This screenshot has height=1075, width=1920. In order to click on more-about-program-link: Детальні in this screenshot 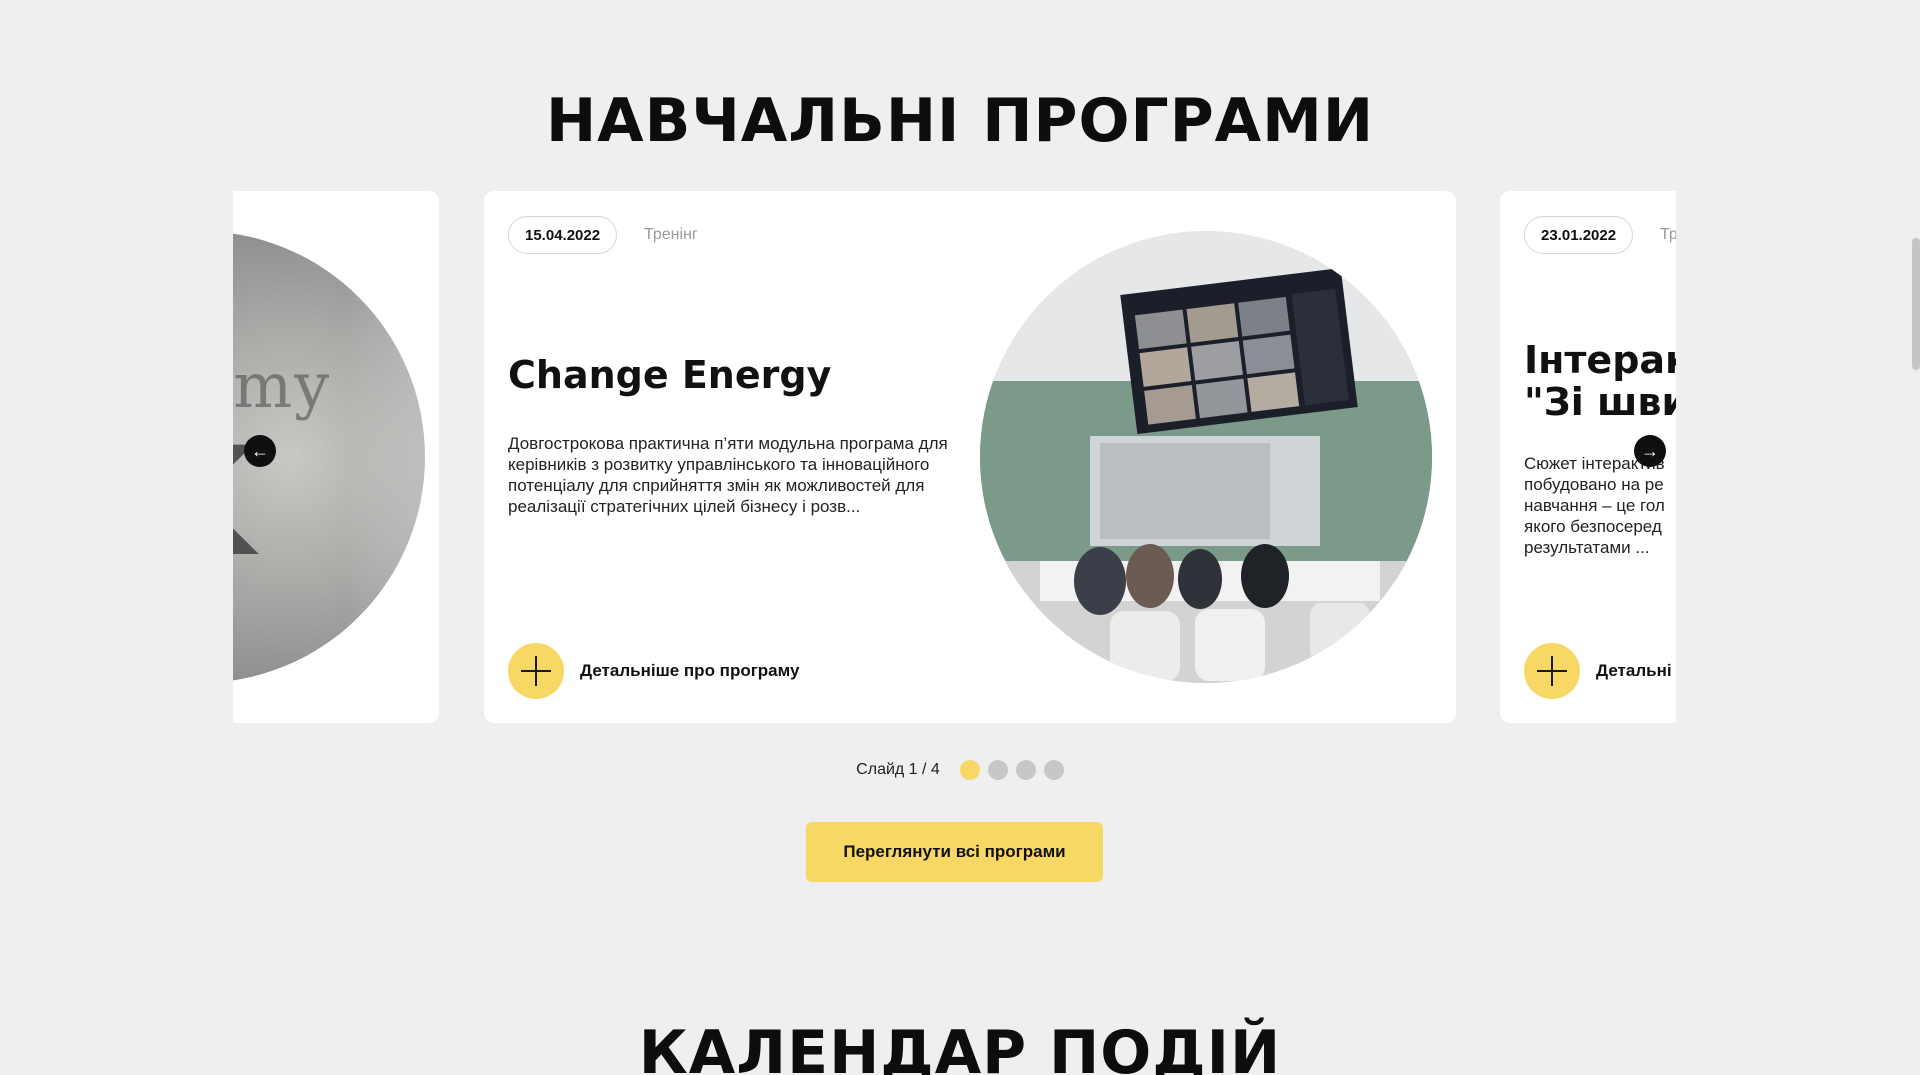, I will do `click(1598, 671)`.